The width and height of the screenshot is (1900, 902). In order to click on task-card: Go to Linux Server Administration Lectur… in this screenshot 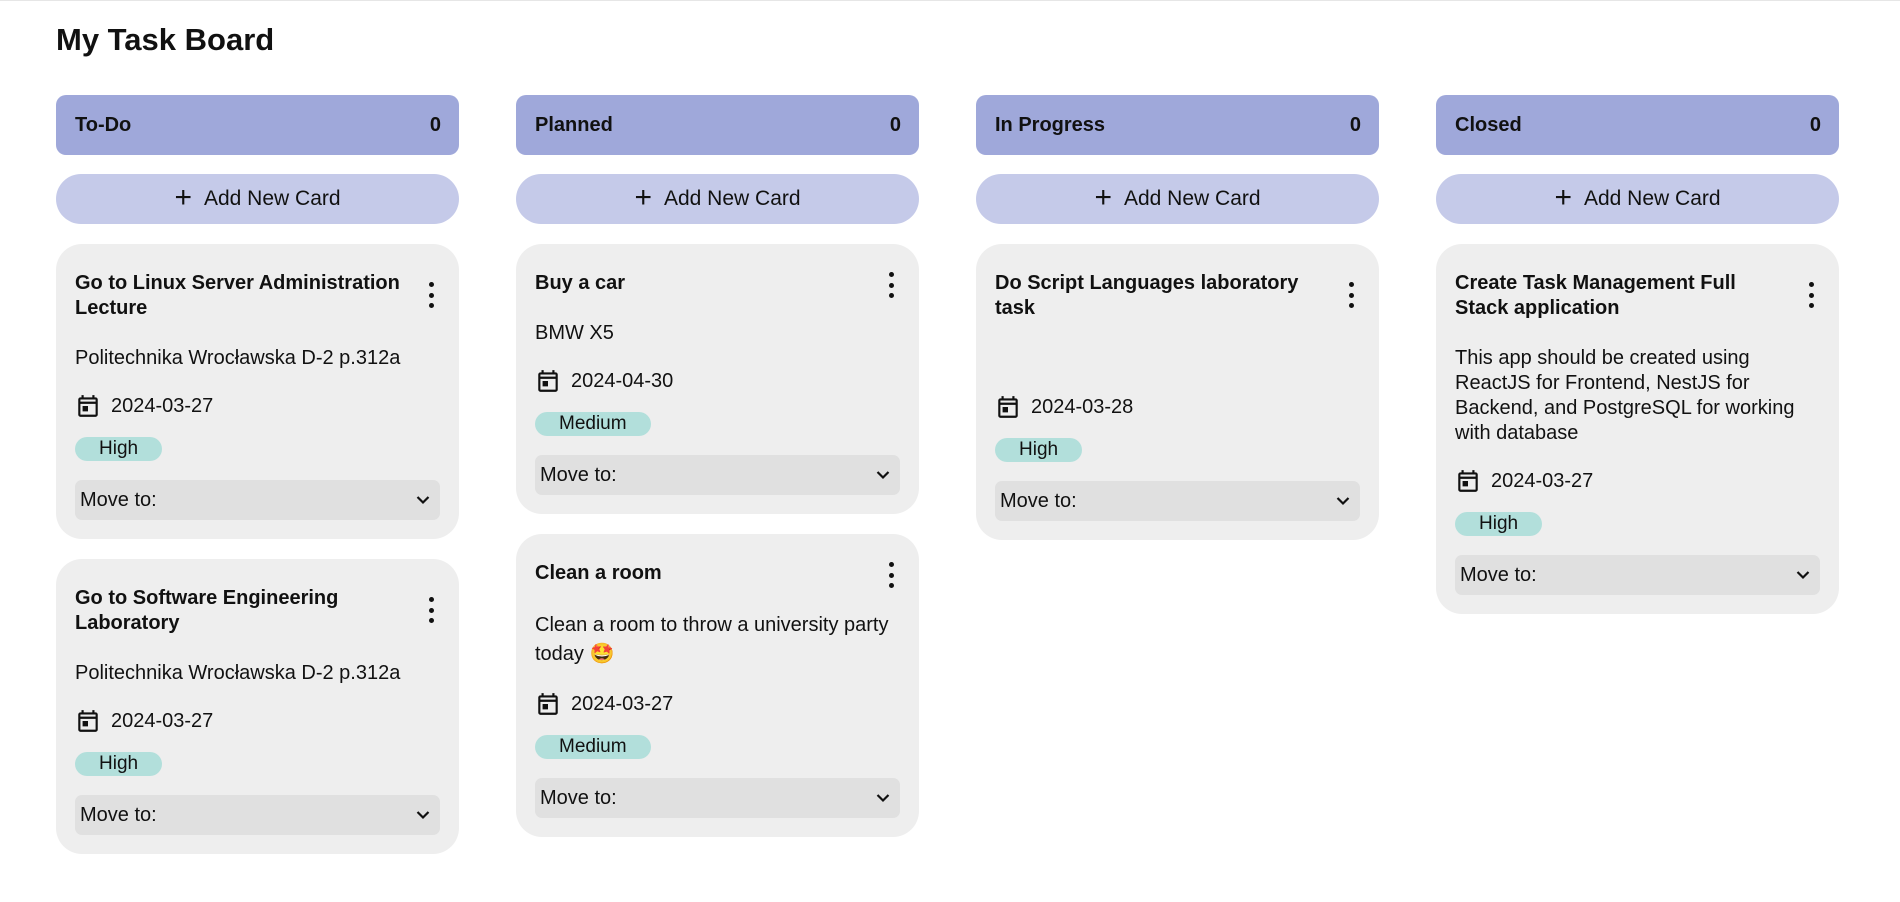, I will do `click(257, 391)`.